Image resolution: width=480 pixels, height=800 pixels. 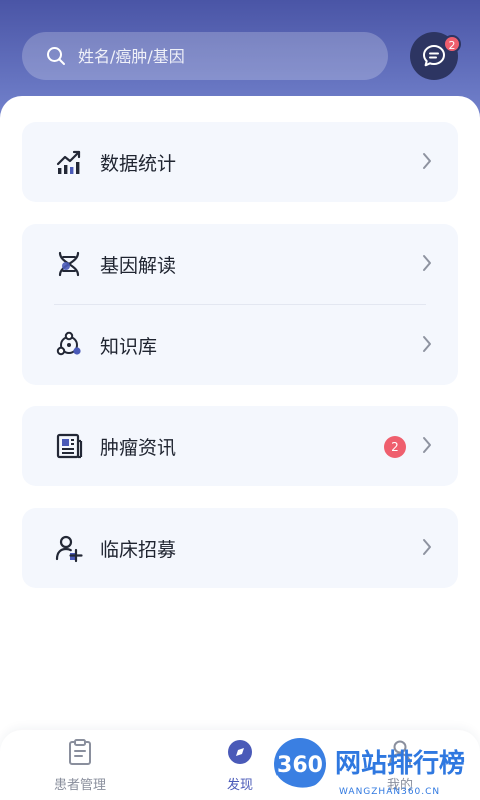 What do you see at coordinates (452, 44) in the screenshot?
I see `message-badge: 2` at bounding box center [452, 44].